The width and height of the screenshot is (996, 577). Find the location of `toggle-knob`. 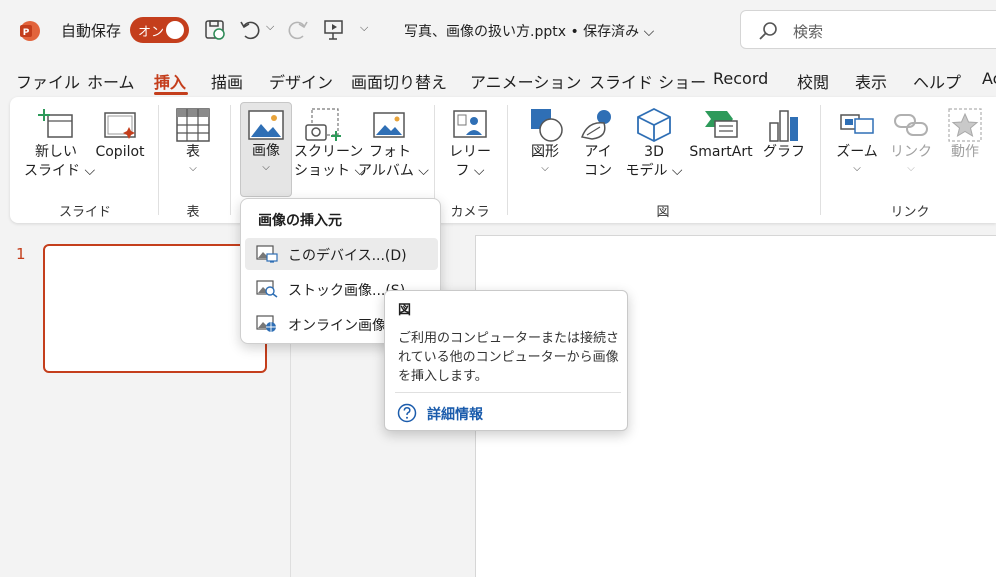

toggle-knob is located at coordinates (175, 30).